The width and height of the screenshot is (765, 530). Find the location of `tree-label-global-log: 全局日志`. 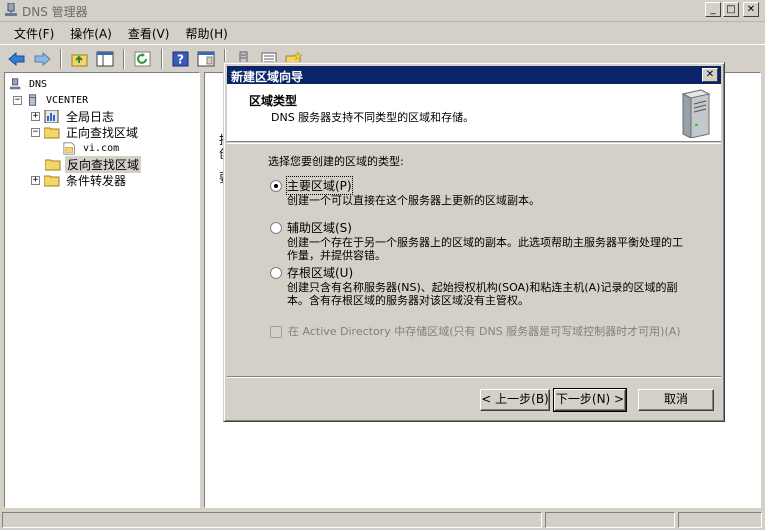

tree-label-global-log: 全局日志 is located at coordinates (90, 116).